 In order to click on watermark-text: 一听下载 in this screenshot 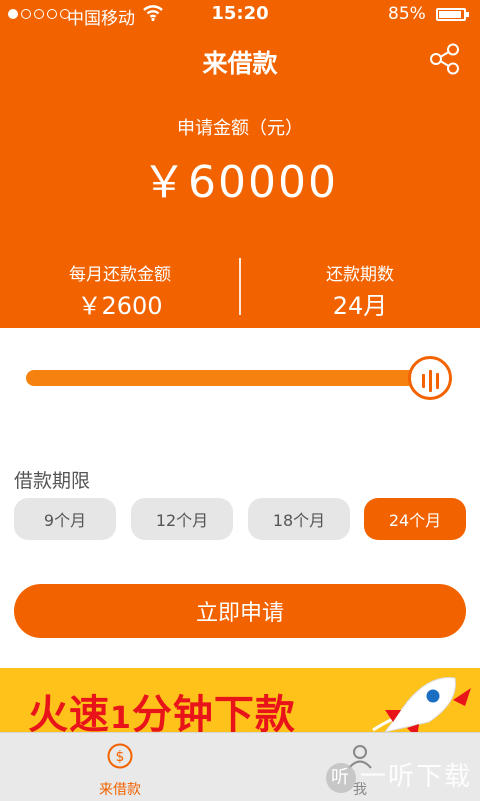, I will do `click(416, 777)`.